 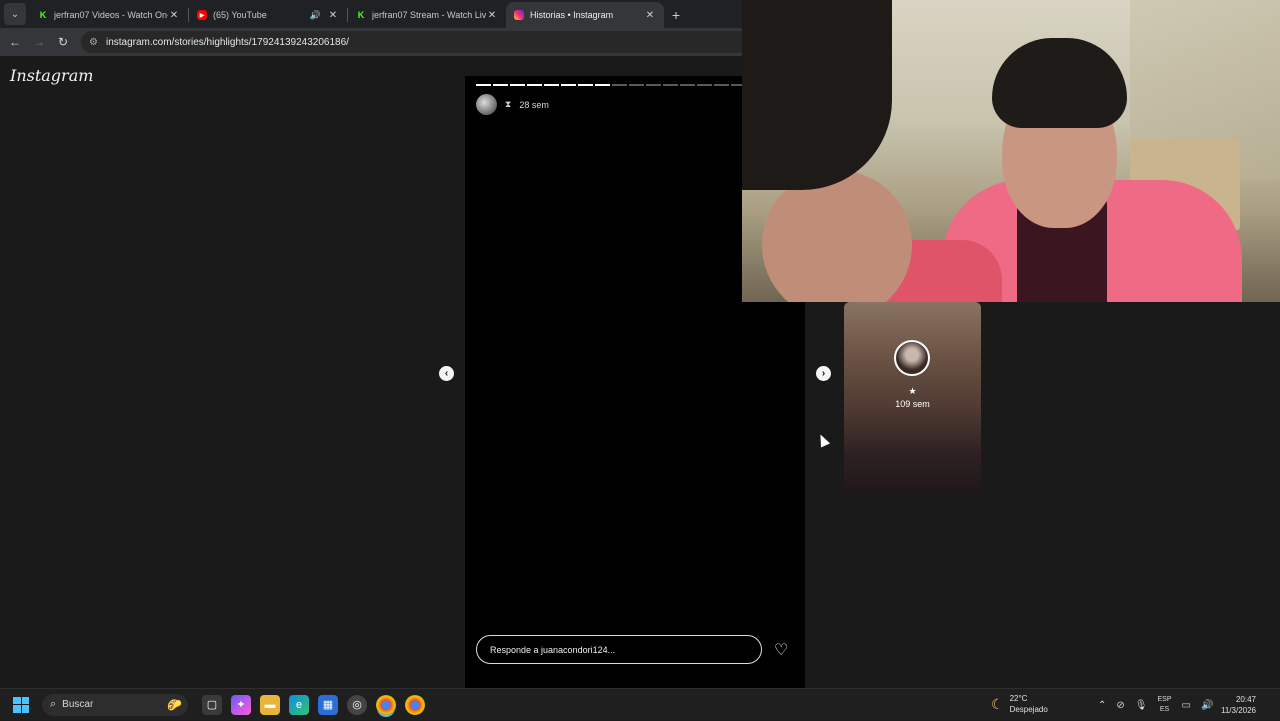 I want to click on next-story-button: ›, so click(x=823, y=373).